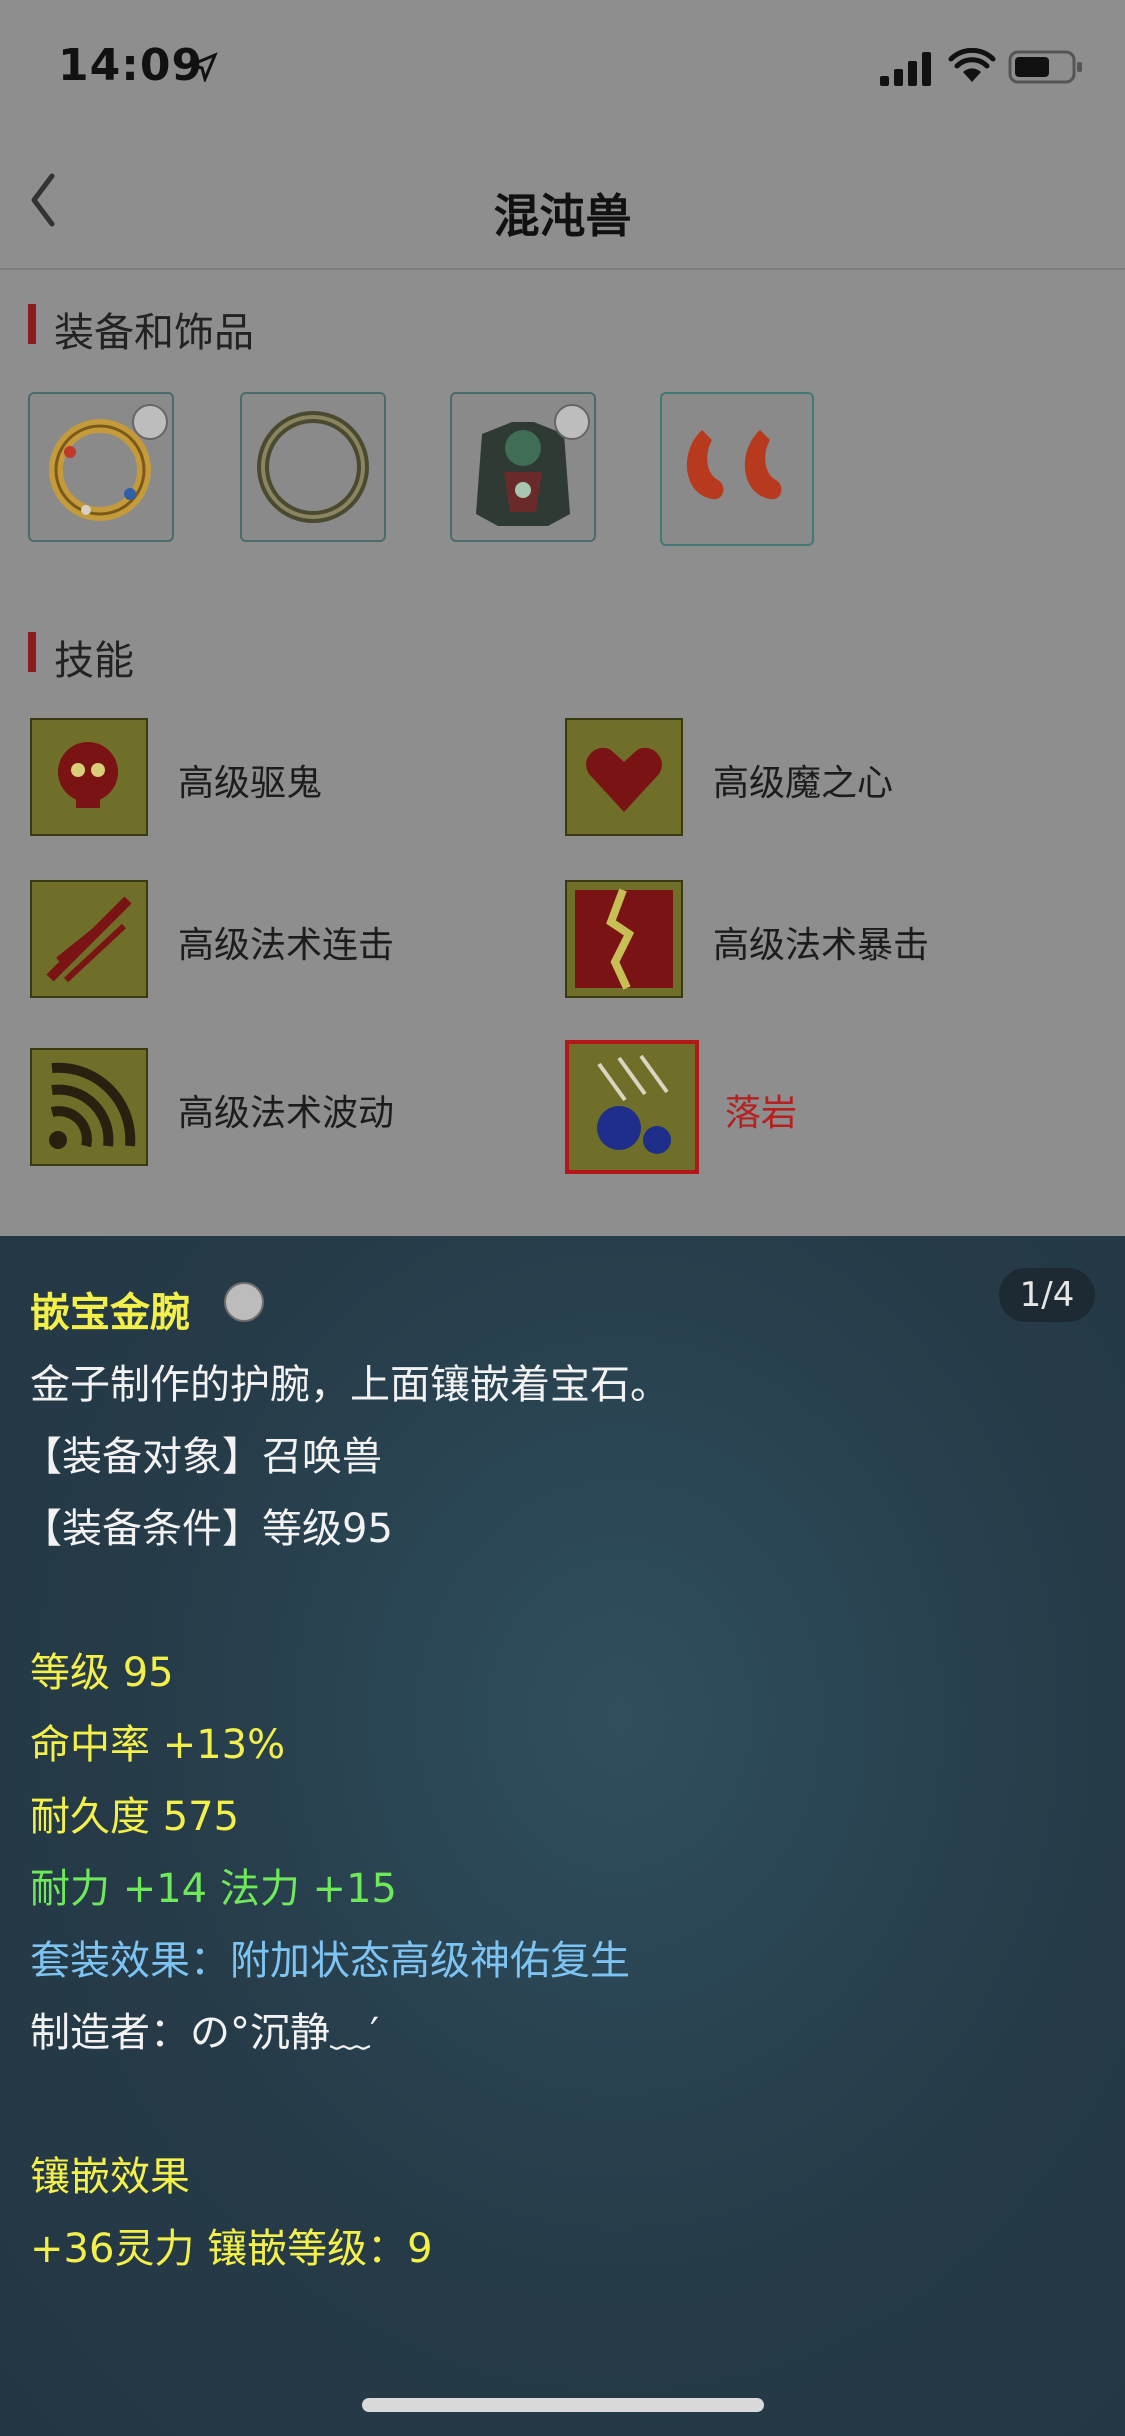 Image resolution: width=1125 pixels, height=2436 pixels. I want to click on skills-section-title: 技能, so click(94, 661).